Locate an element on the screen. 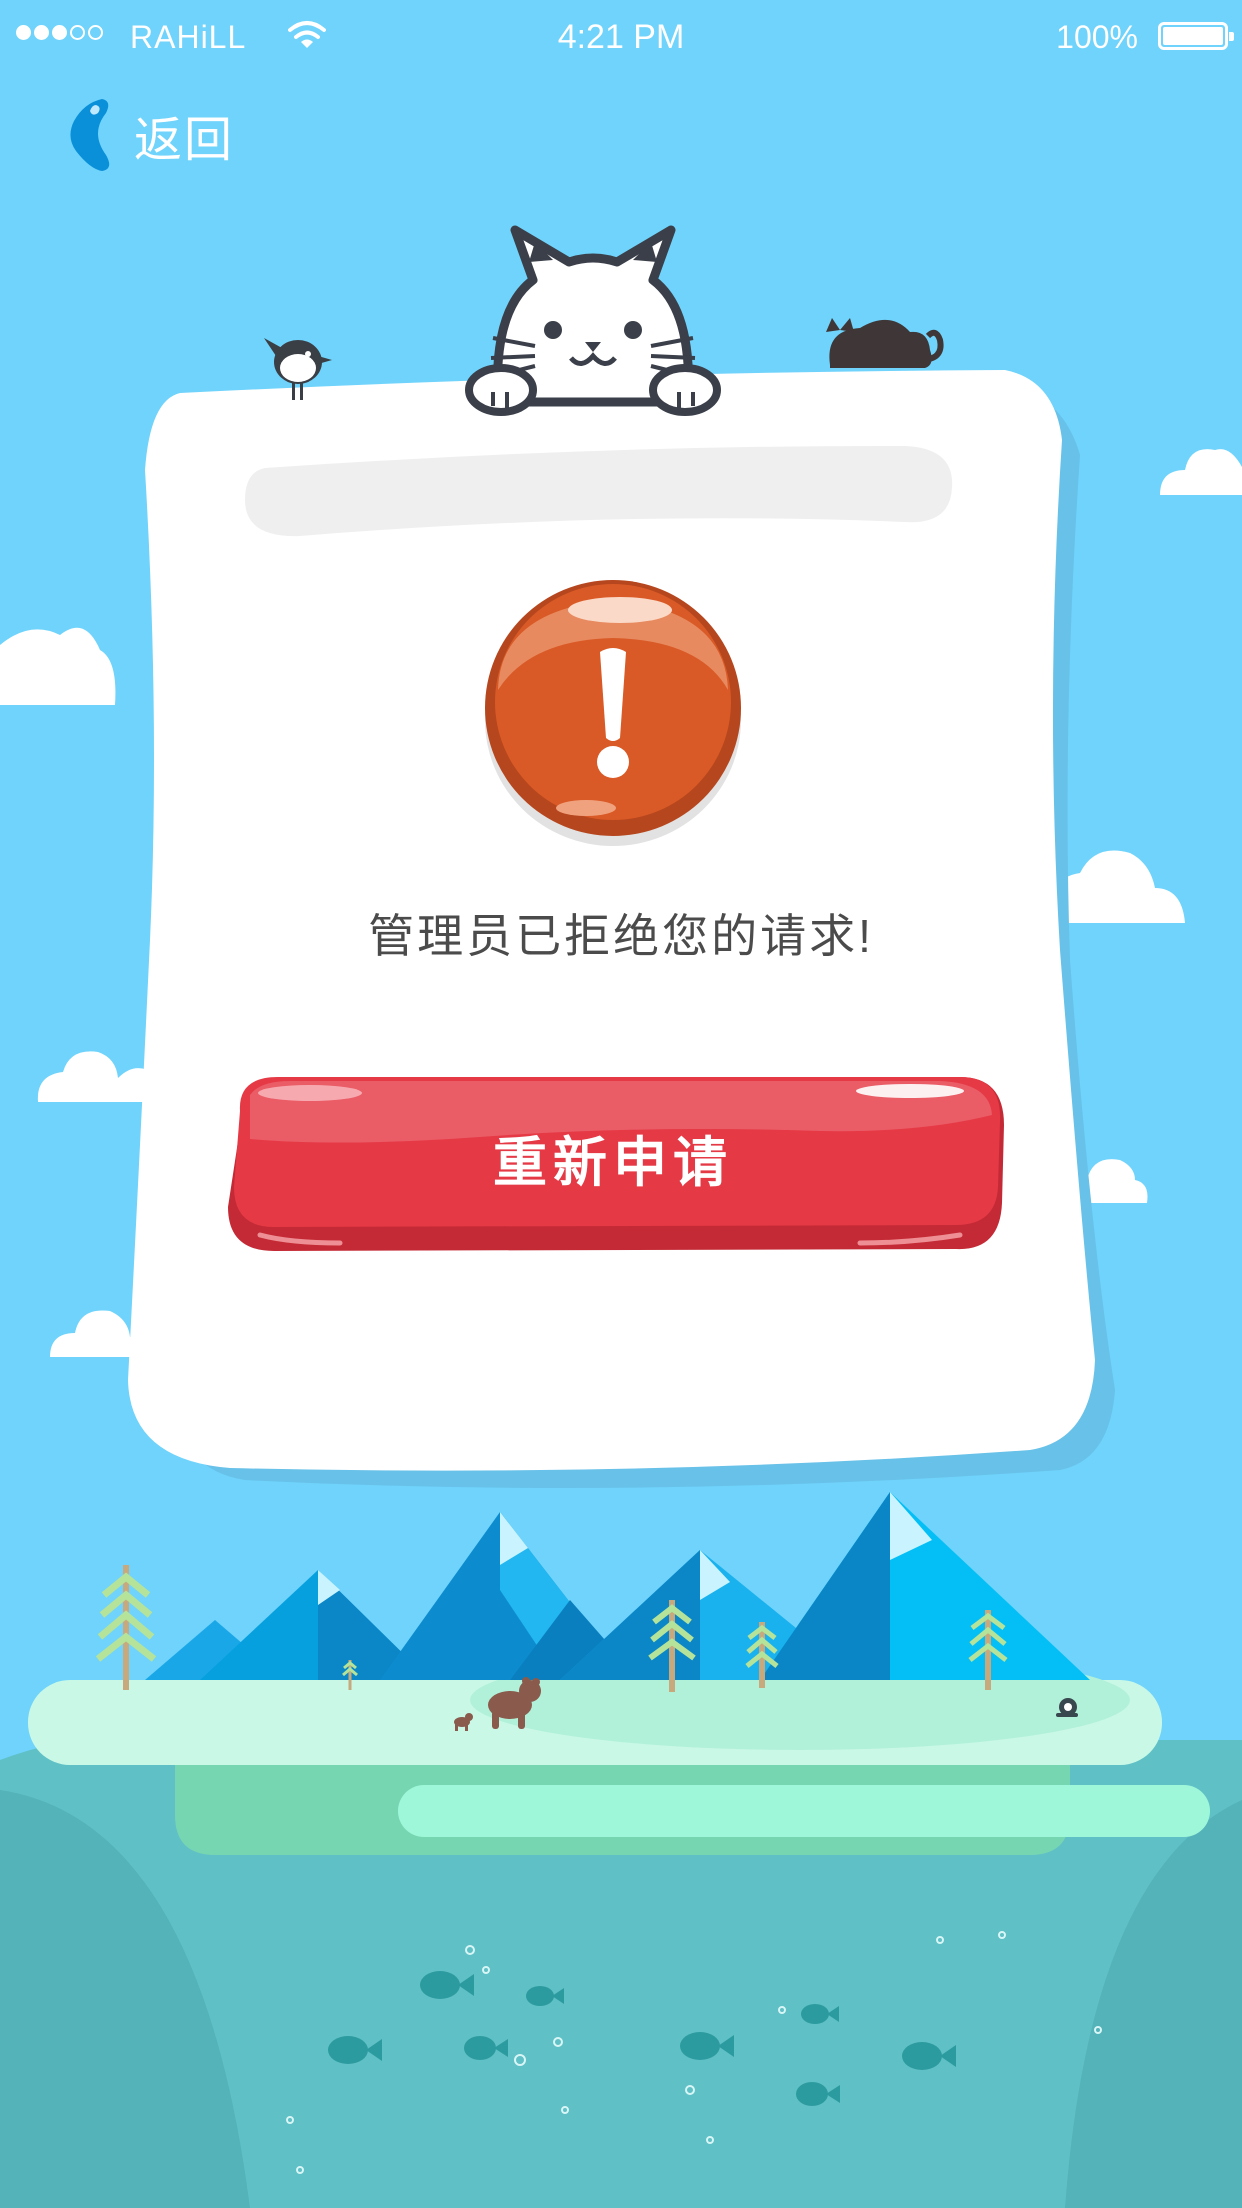  cat-mascot-icon is located at coordinates (593, 320).